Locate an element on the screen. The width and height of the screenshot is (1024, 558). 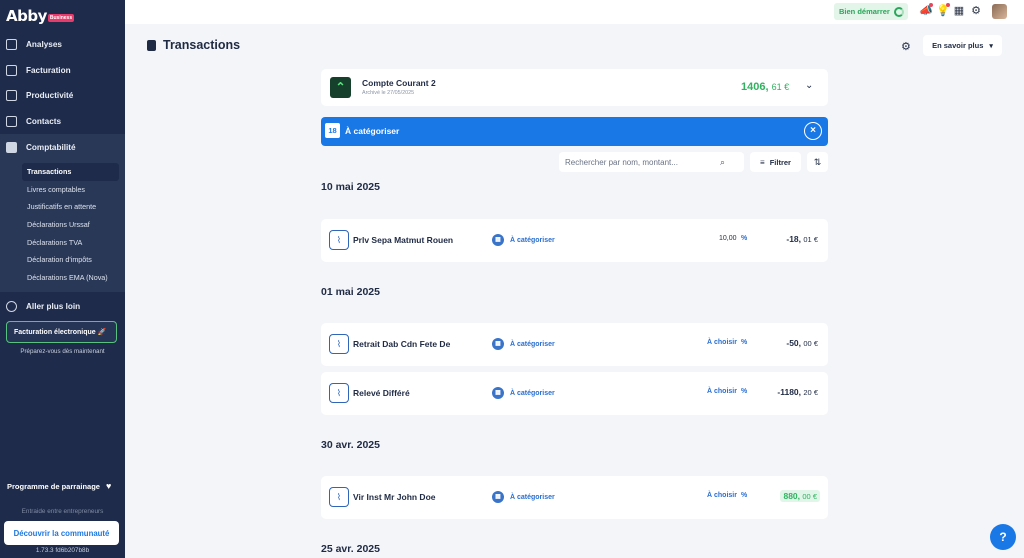
einvoice-subtitle: Préparez-vous dès maintenant is located at coordinates (62, 351).